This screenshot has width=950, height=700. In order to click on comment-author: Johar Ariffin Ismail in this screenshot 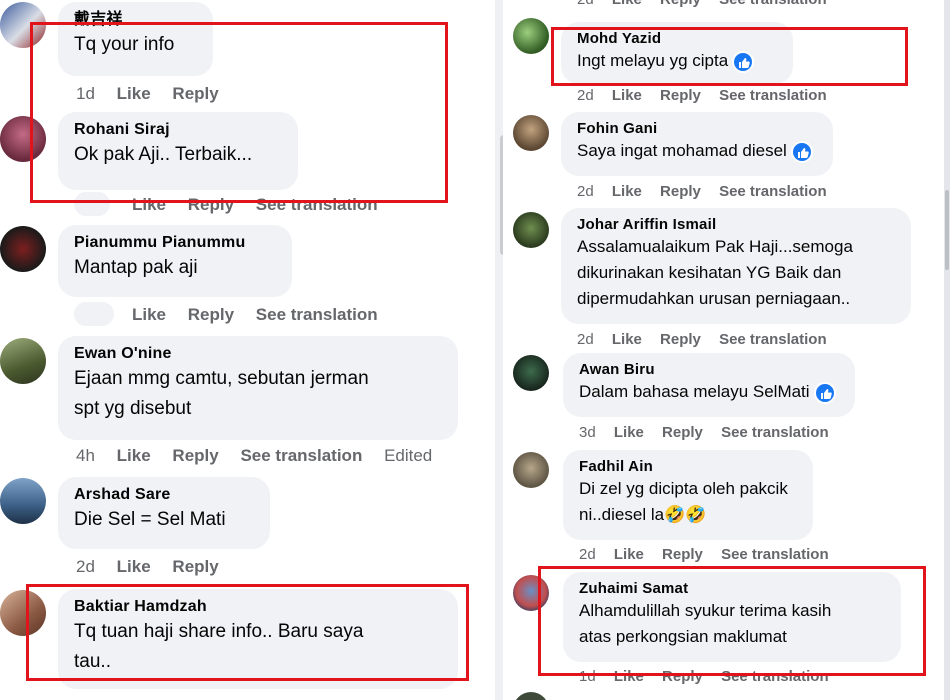, I will do `click(736, 225)`.